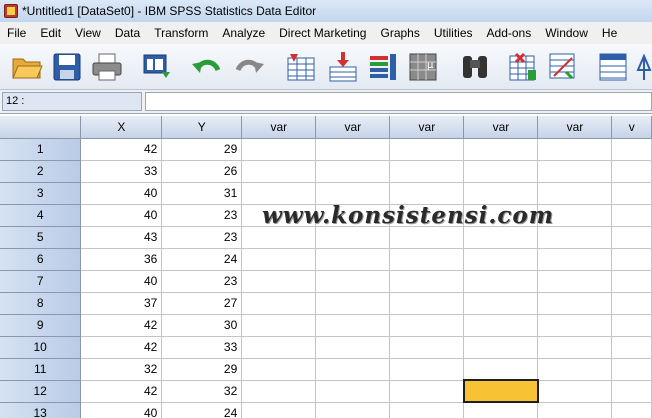 The height and width of the screenshot is (418, 652). I want to click on menu-add-ons: Add-ons, so click(509, 33).